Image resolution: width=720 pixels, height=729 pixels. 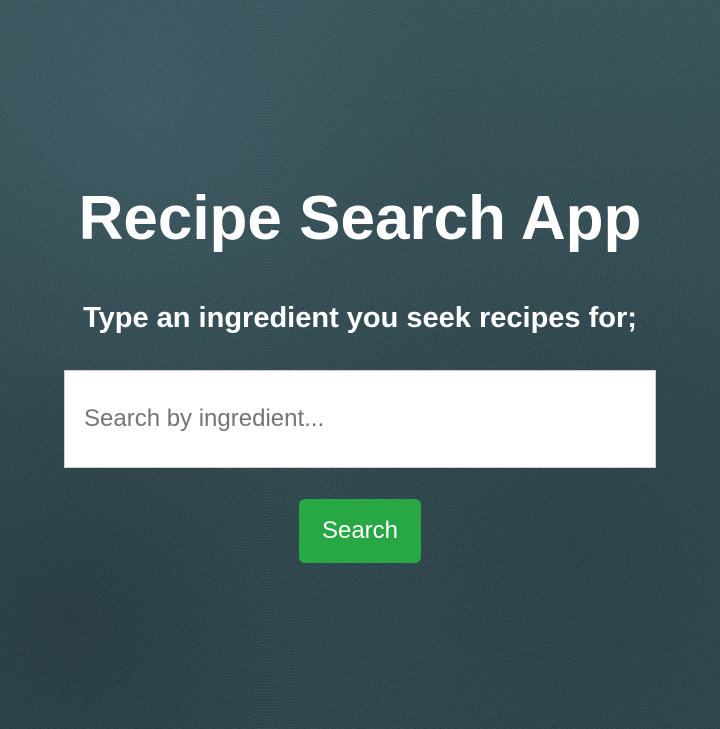 I want to click on search-button: Search, so click(x=360, y=531).